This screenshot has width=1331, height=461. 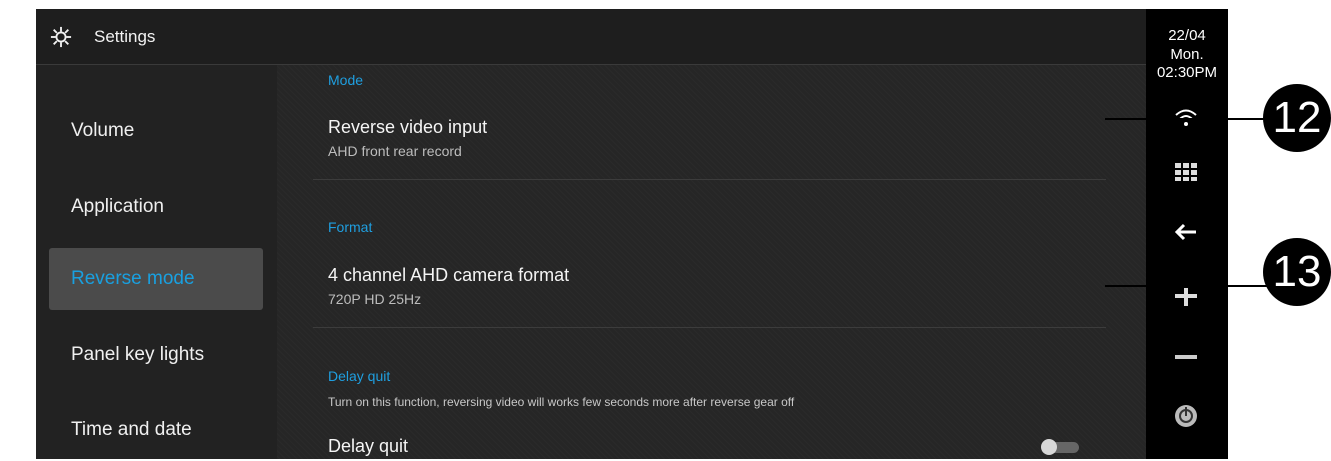 I want to click on sidebar-item-reverse-mode: Reverse mode, so click(x=156, y=279).